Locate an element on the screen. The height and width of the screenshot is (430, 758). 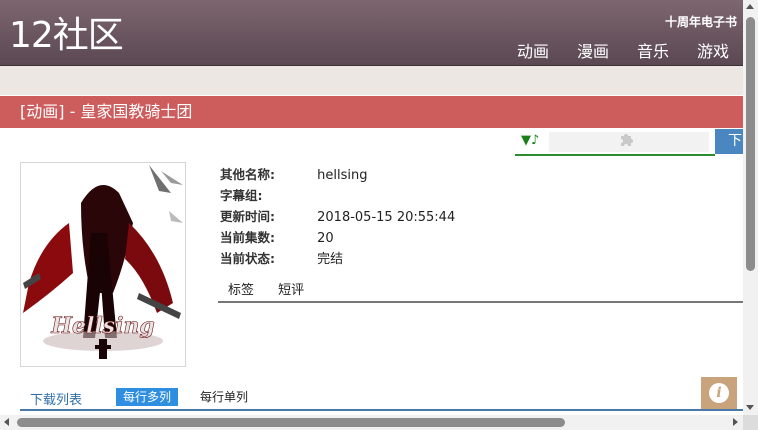
info-row-update-time: 更新时间: 2018-05-15 20:55:44 is located at coordinates (337, 216).